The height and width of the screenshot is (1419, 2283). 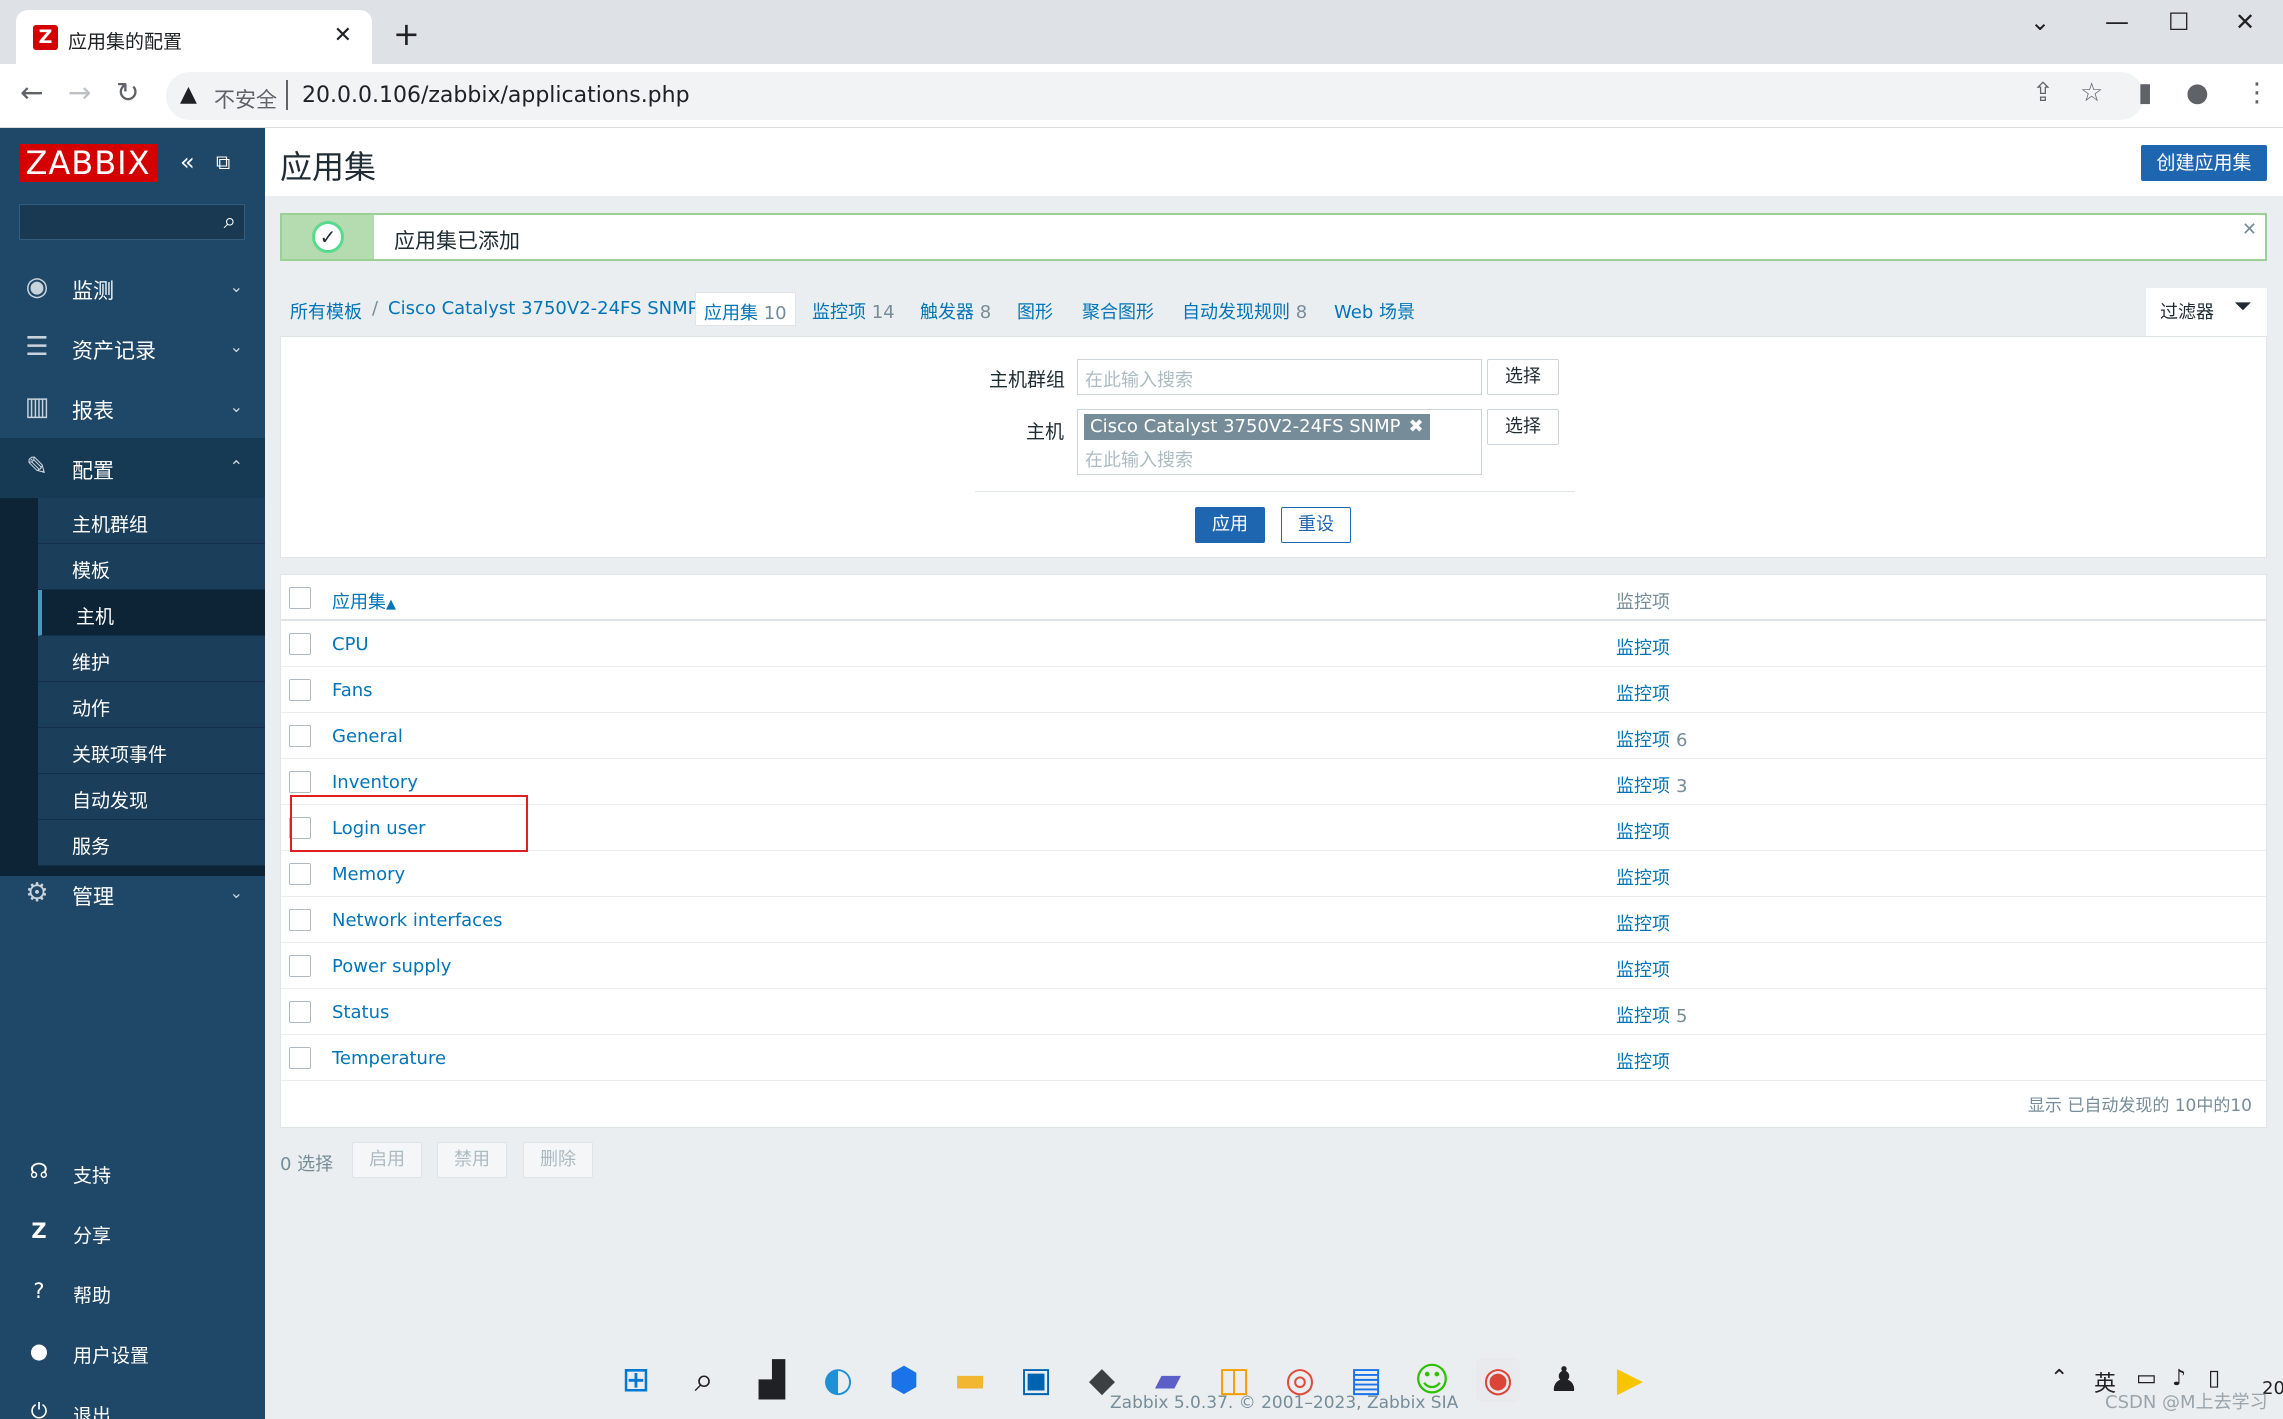 What do you see at coordinates (496, 95) in the screenshot?
I see `url-text: 20.0.0.106/zabbix/applications.php` at bounding box center [496, 95].